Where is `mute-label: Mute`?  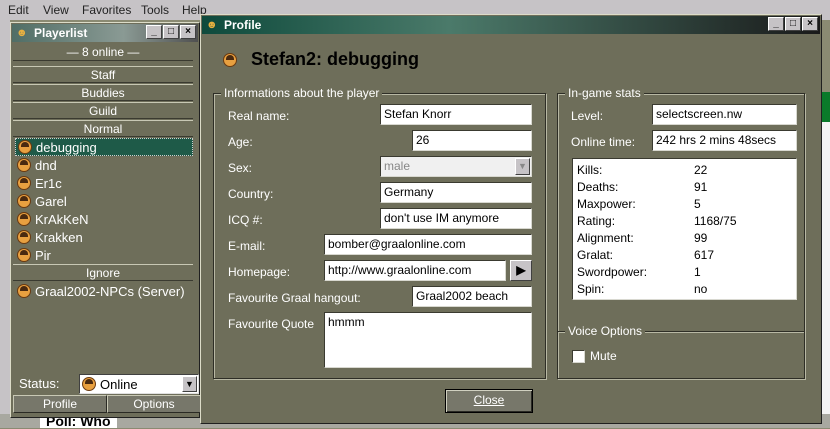
mute-label: Mute is located at coordinates (603, 356).